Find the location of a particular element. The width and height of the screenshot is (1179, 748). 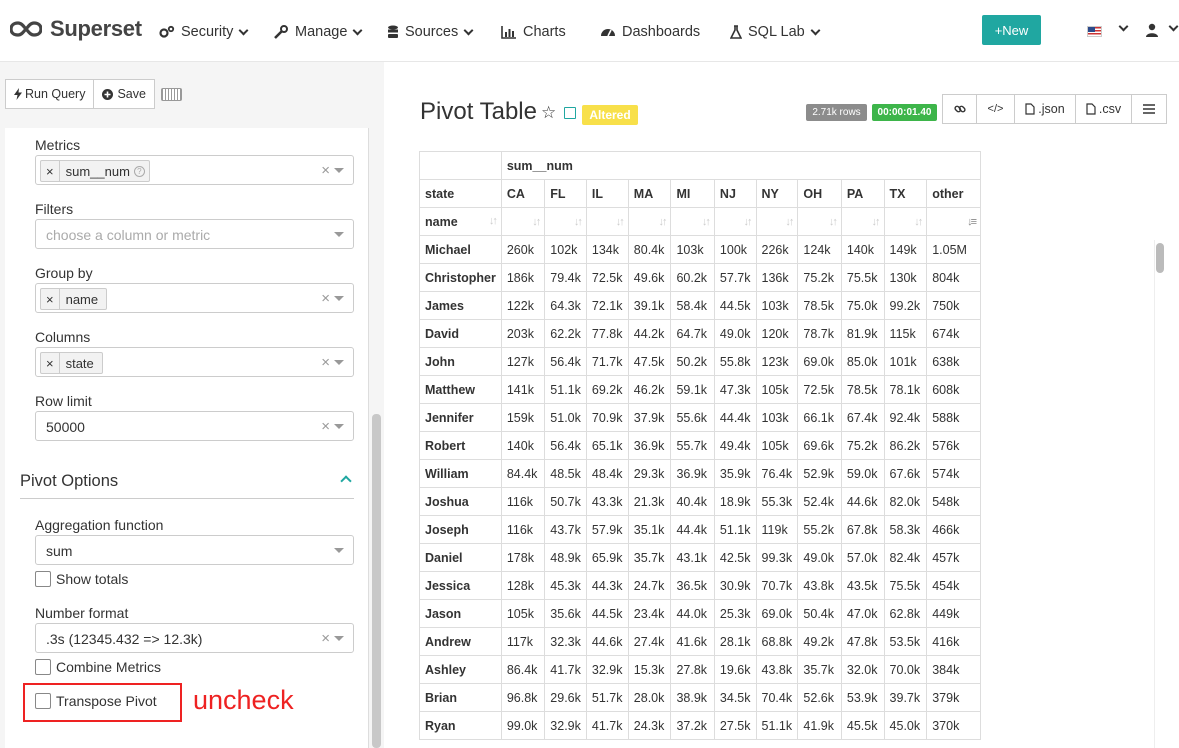

show-totals-checkbox is located at coordinates (43, 579).